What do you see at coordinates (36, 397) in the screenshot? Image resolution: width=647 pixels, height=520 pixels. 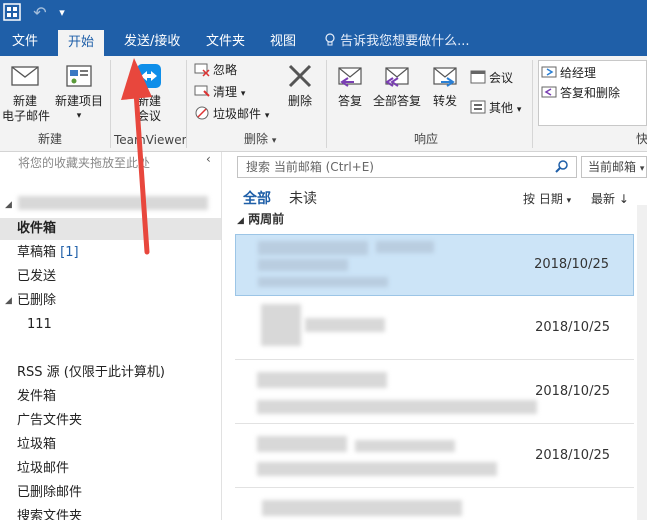 I see `folder-outbox: 发件箱` at bounding box center [36, 397].